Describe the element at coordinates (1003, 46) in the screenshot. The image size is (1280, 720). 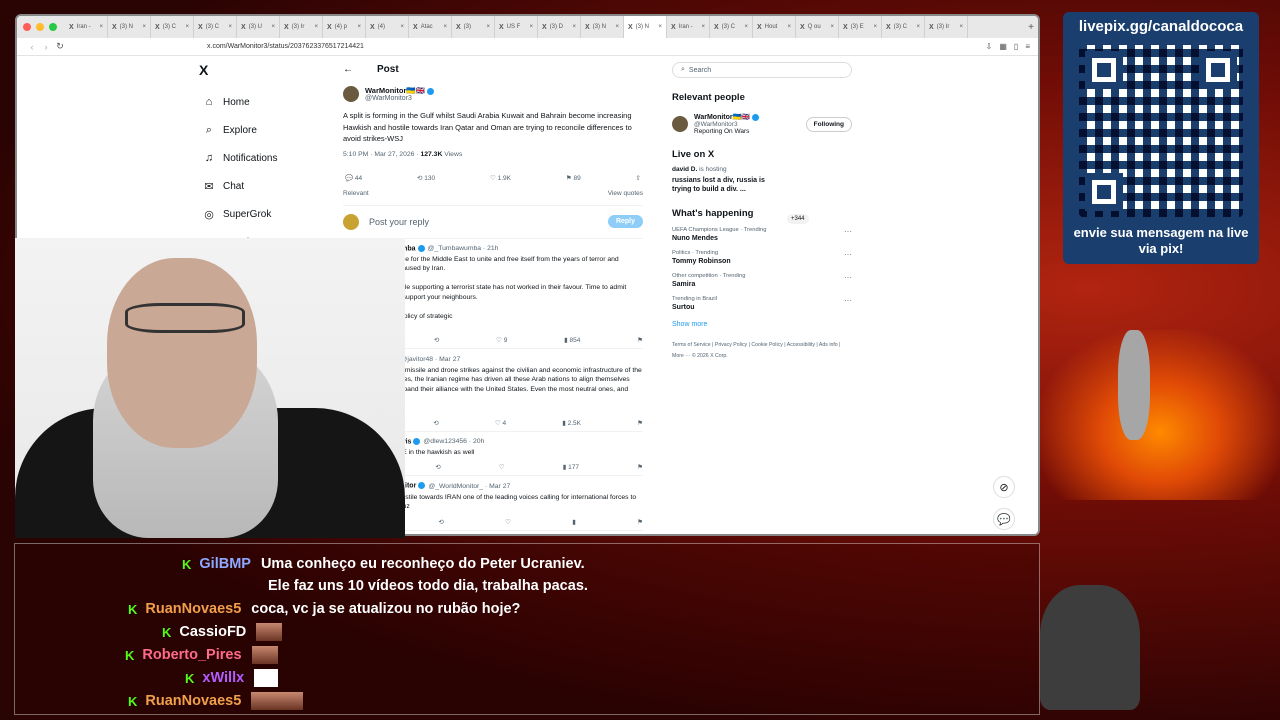
I see `extension-icon: ▦` at that location.